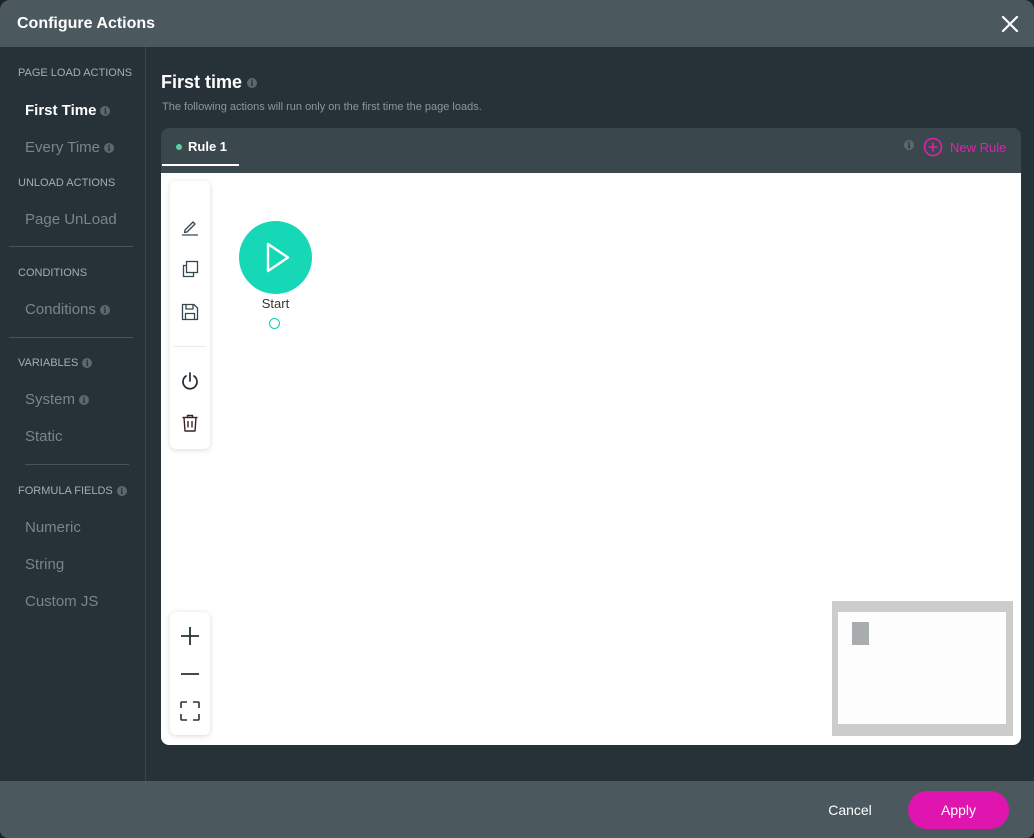  What do you see at coordinates (179, 147) in the screenshot?
I see `rule-status-dot` at bounding box center [179, 147].